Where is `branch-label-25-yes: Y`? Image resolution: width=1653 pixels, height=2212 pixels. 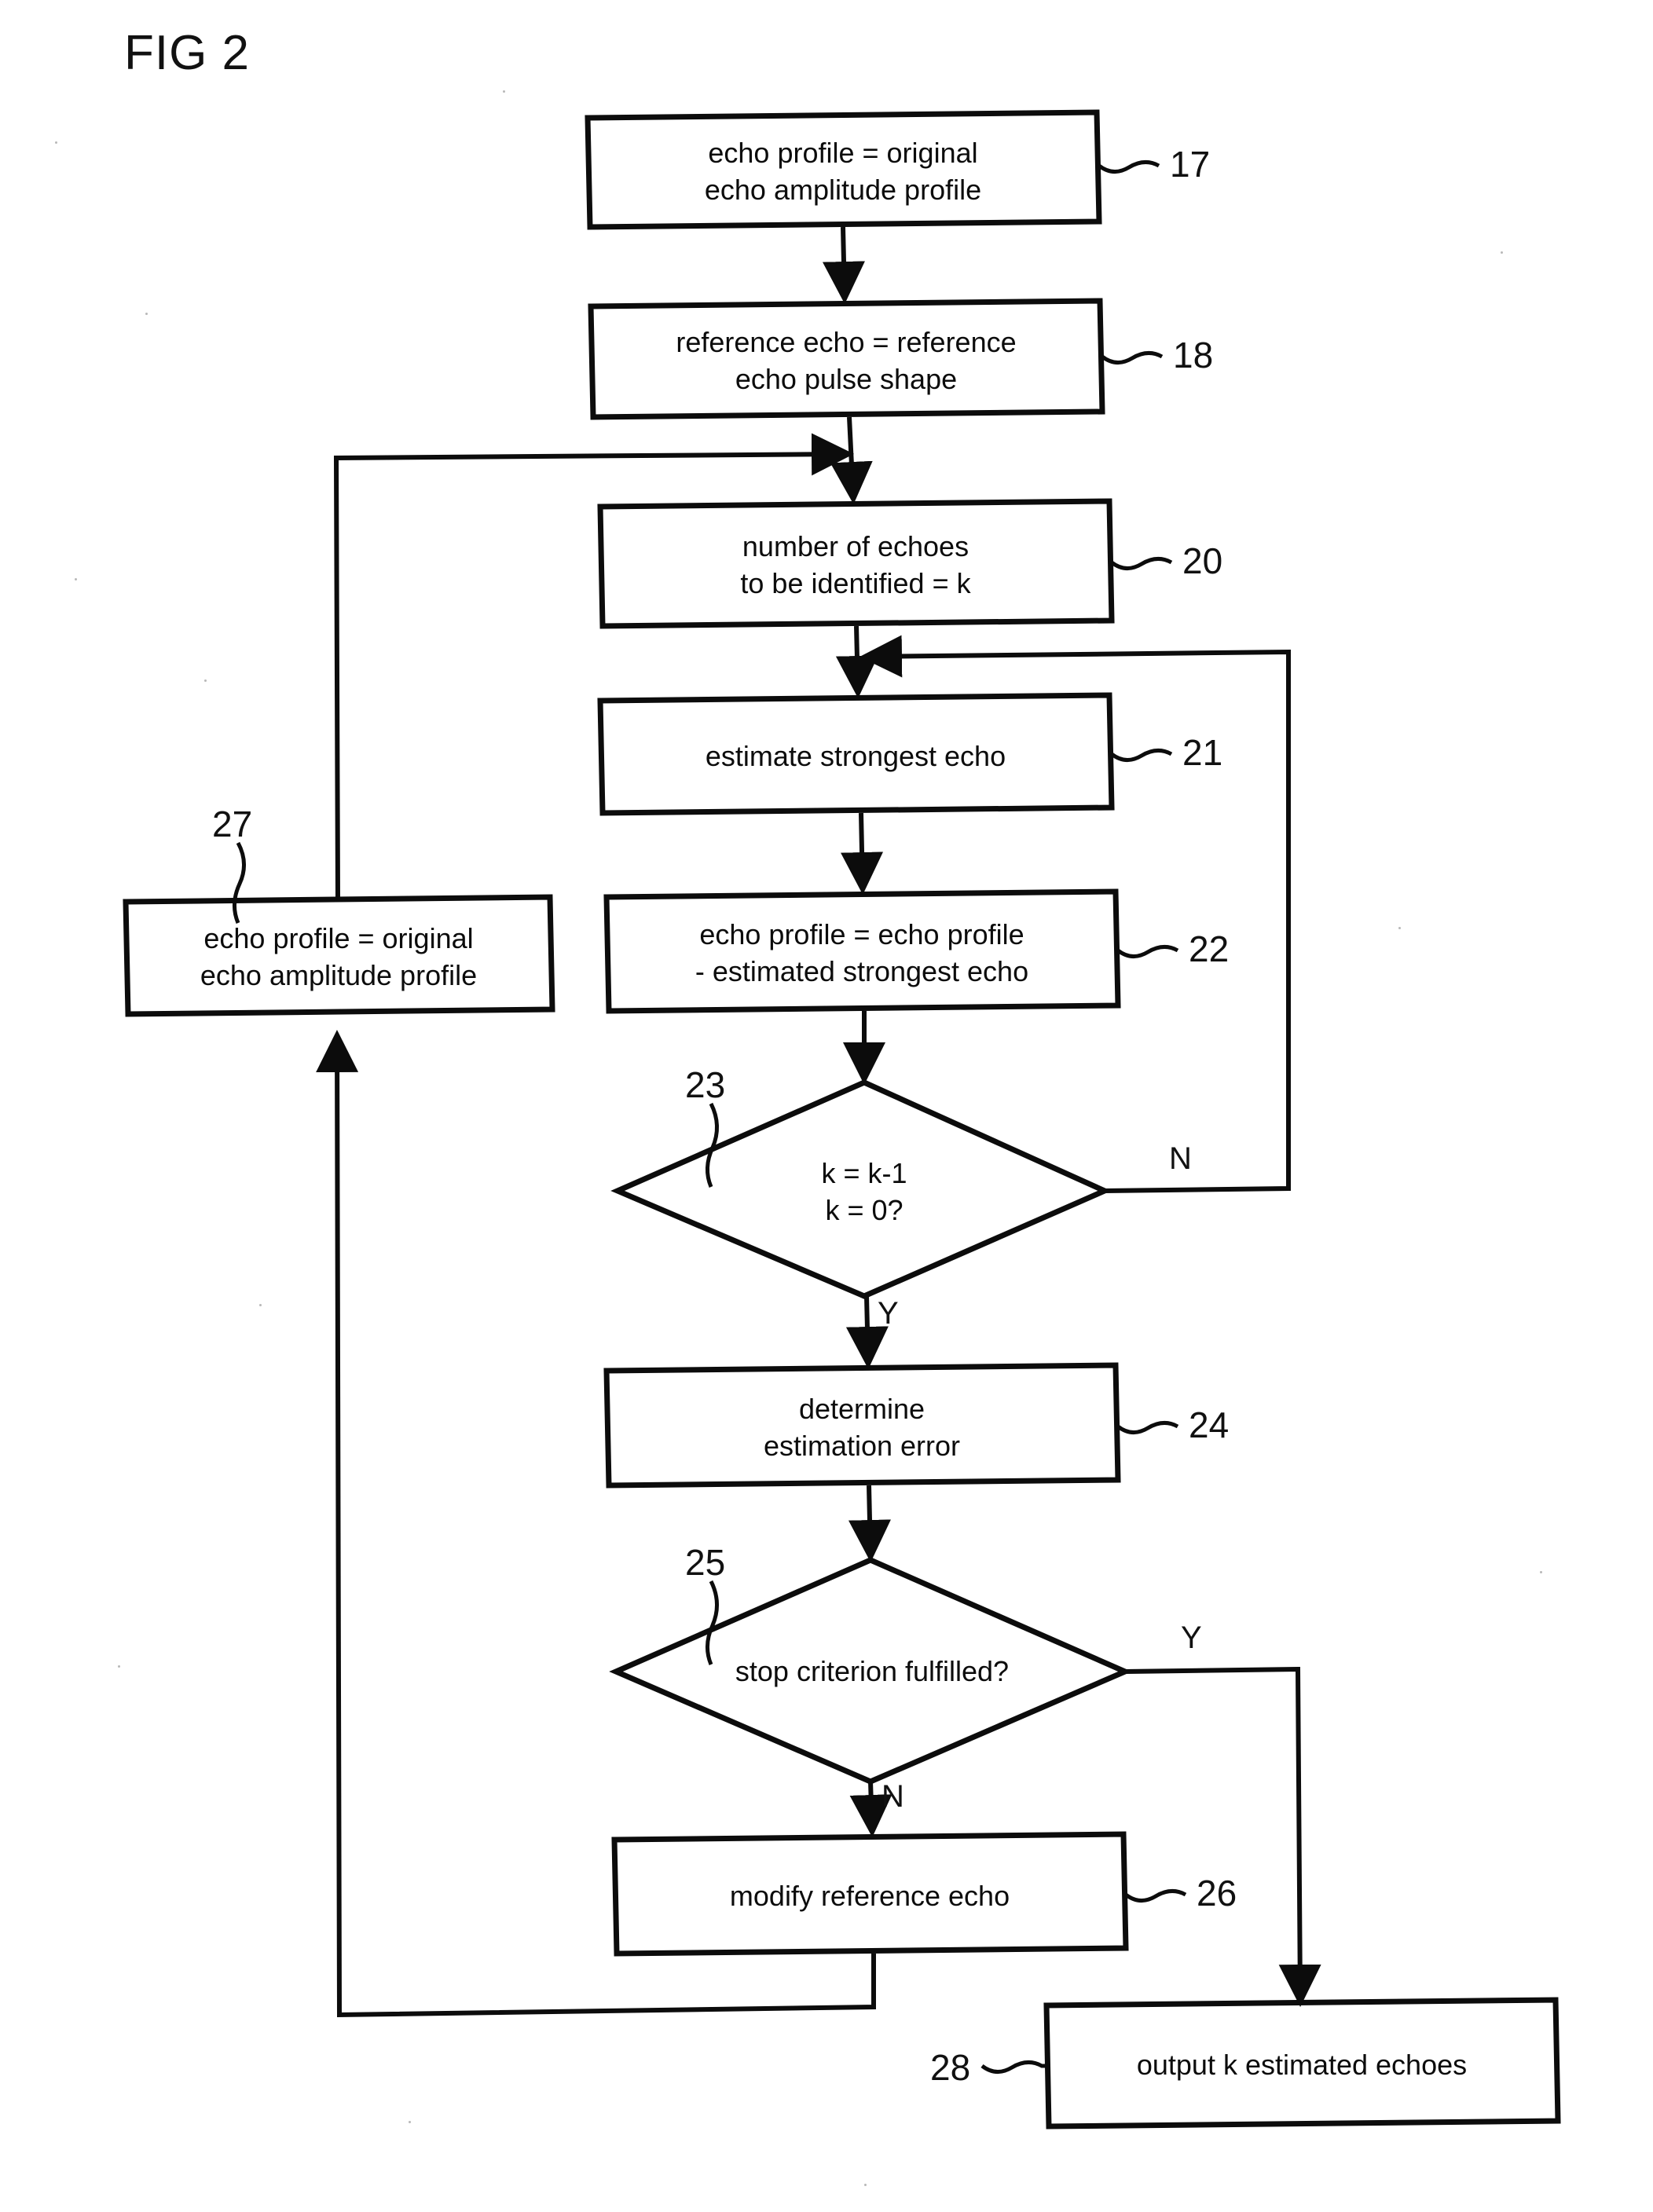 branch-label-25-yes: Y is located at coordinates (1191, 1638).